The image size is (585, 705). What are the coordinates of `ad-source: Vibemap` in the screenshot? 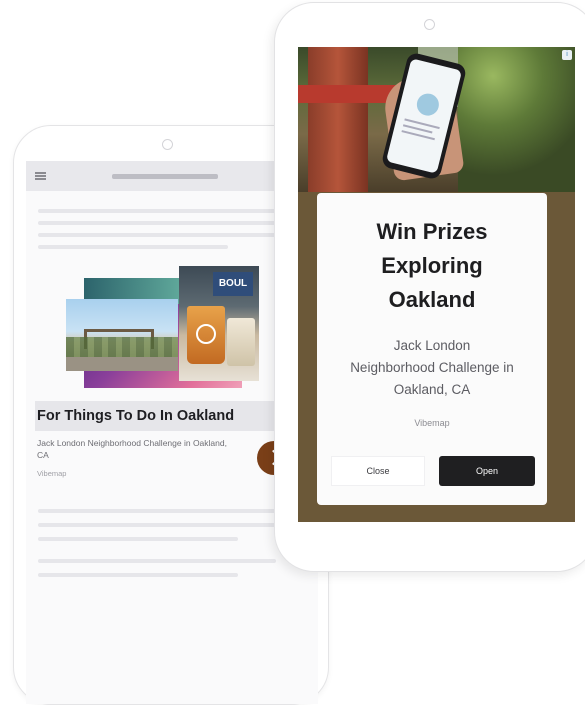 It's located at (52, 473).